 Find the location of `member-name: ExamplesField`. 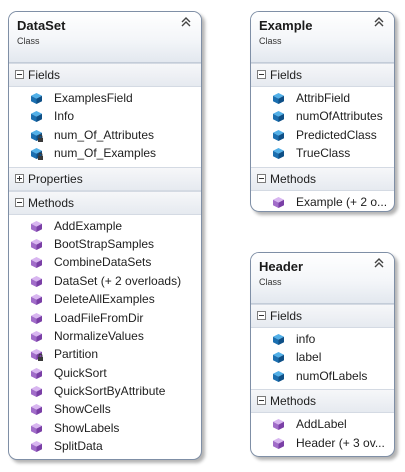

member-name: ExamplesField is located at coordinates (93, 98).